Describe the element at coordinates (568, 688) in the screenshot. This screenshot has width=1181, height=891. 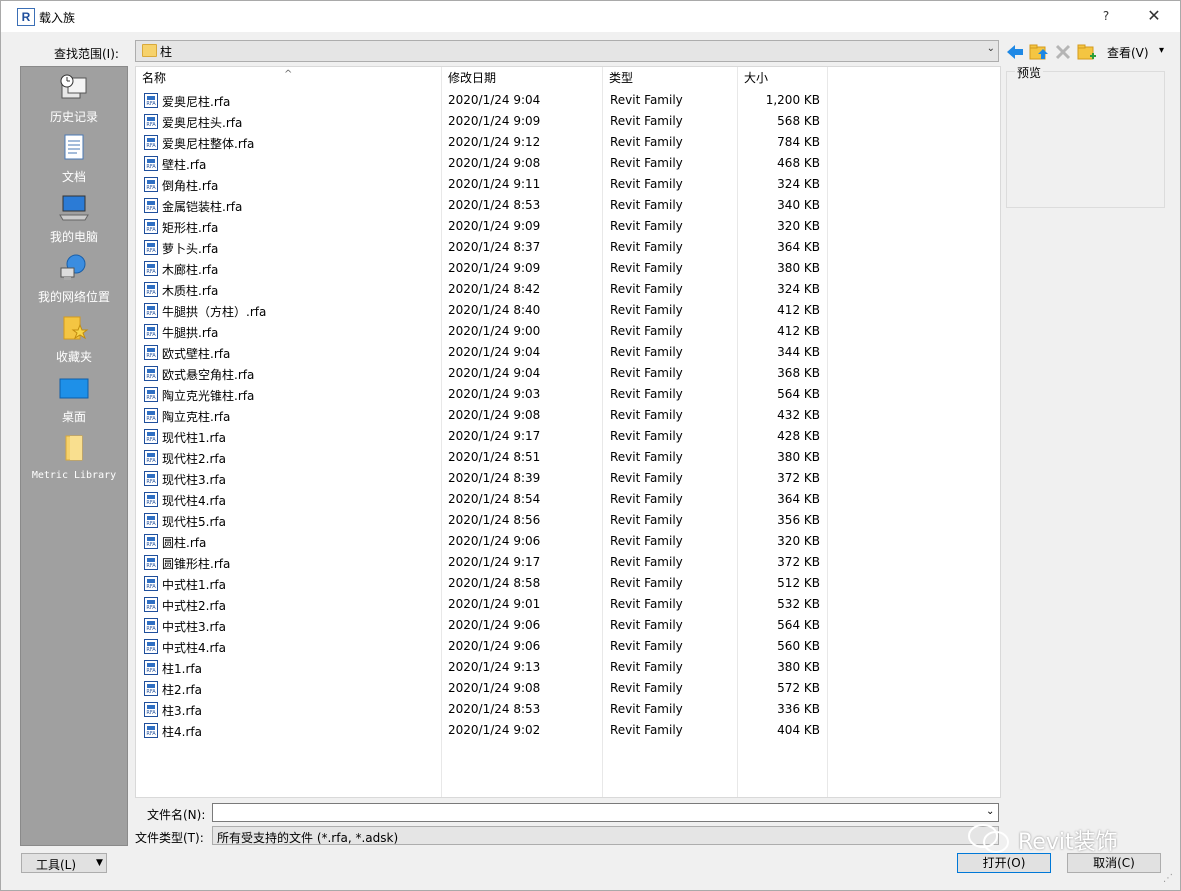
I see `file-row: 柱2.rfa 2020/1/24 9:08 Revit Family 572 KB` at that location.